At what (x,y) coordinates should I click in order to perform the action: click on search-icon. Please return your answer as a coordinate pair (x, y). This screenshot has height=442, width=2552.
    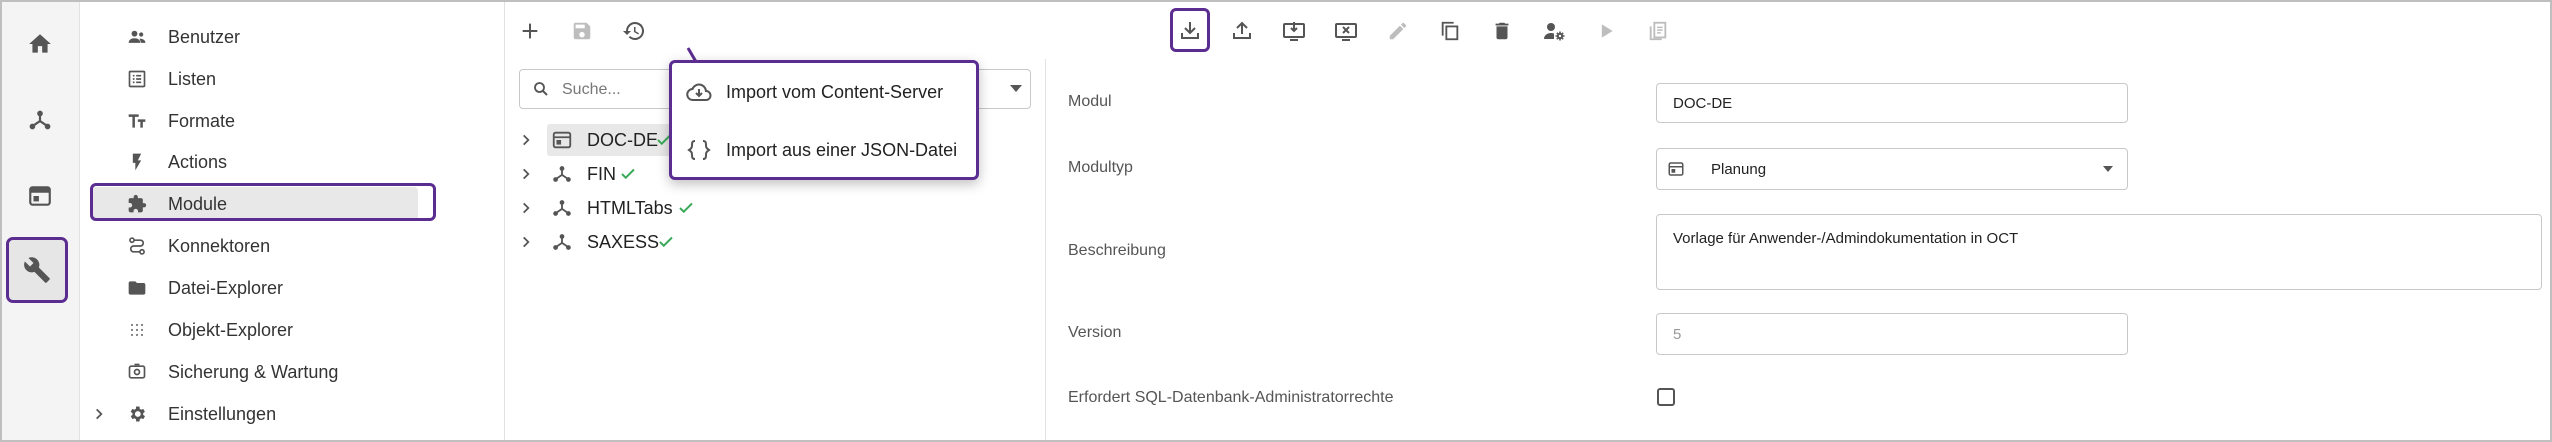
    Looking at the image, I should click on (541, 89).